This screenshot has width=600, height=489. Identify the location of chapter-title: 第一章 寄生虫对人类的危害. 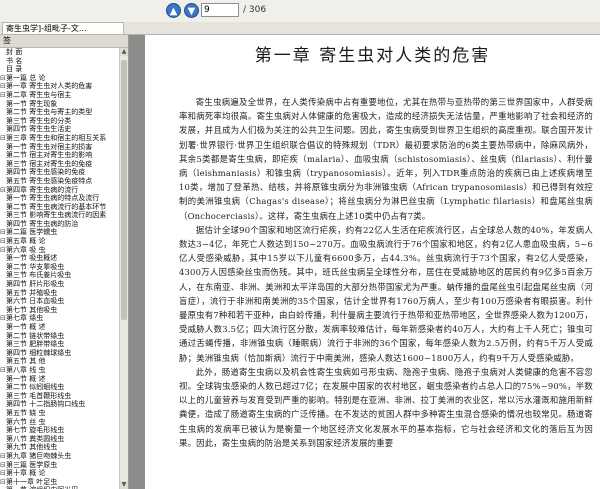
(372, 56).